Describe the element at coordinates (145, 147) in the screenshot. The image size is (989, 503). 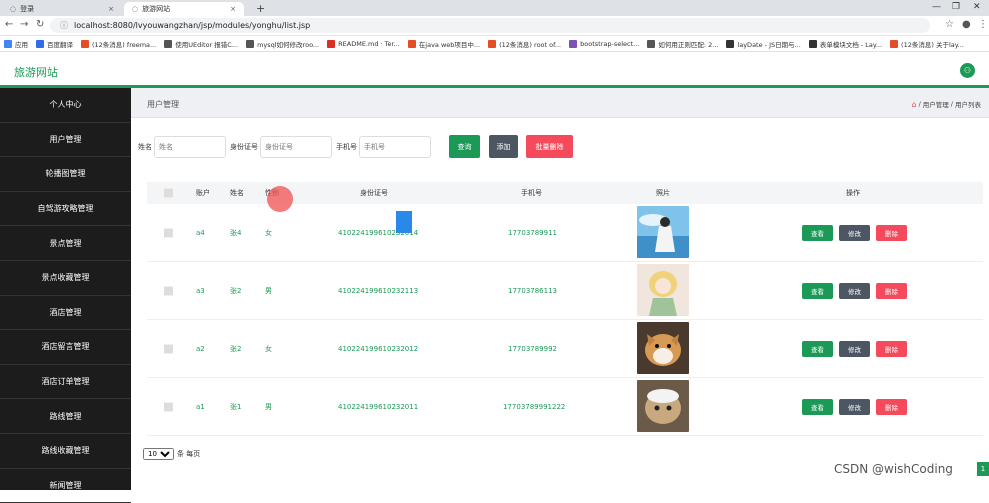
I see `name-label: 姓名` at that location.